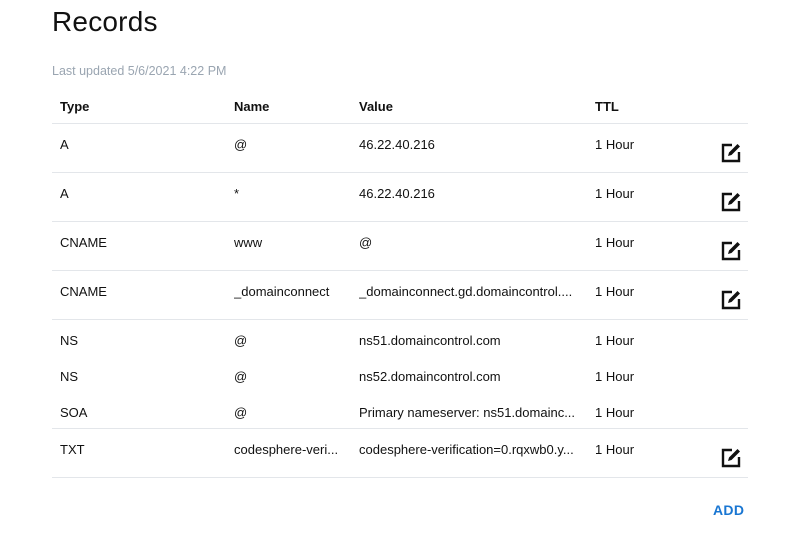  I want to click on table-header-row: Type Name Value TTL, so click(400, 105).